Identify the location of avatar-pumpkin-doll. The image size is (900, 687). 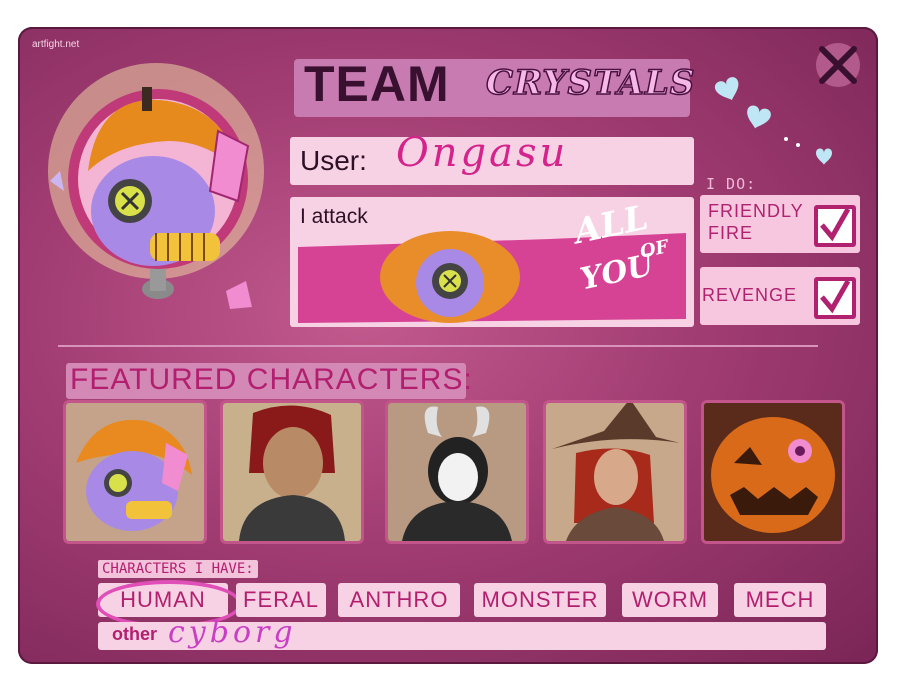
(156, 186).